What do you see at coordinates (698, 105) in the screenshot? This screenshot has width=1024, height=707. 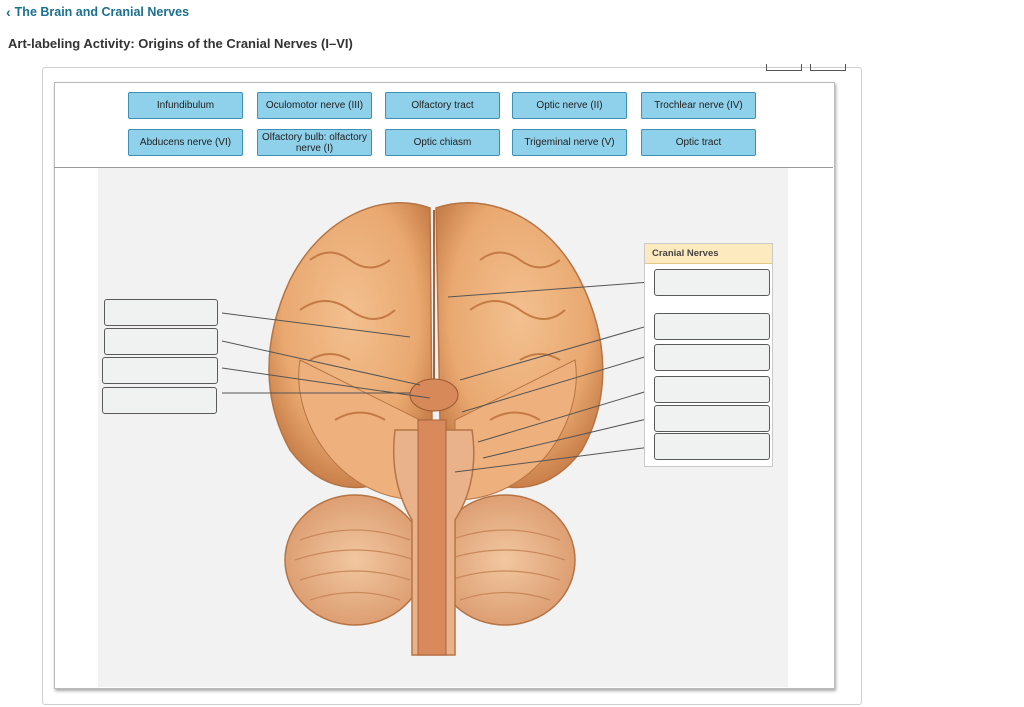 I see `label-chip-trochlear: Trochlear nerve (IV)` at bounding box center [698, 105].